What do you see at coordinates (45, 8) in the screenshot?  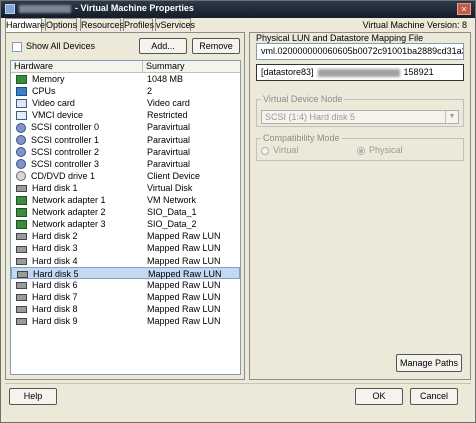 I see `vm-name-redacted` at bounding box center [45, 8].